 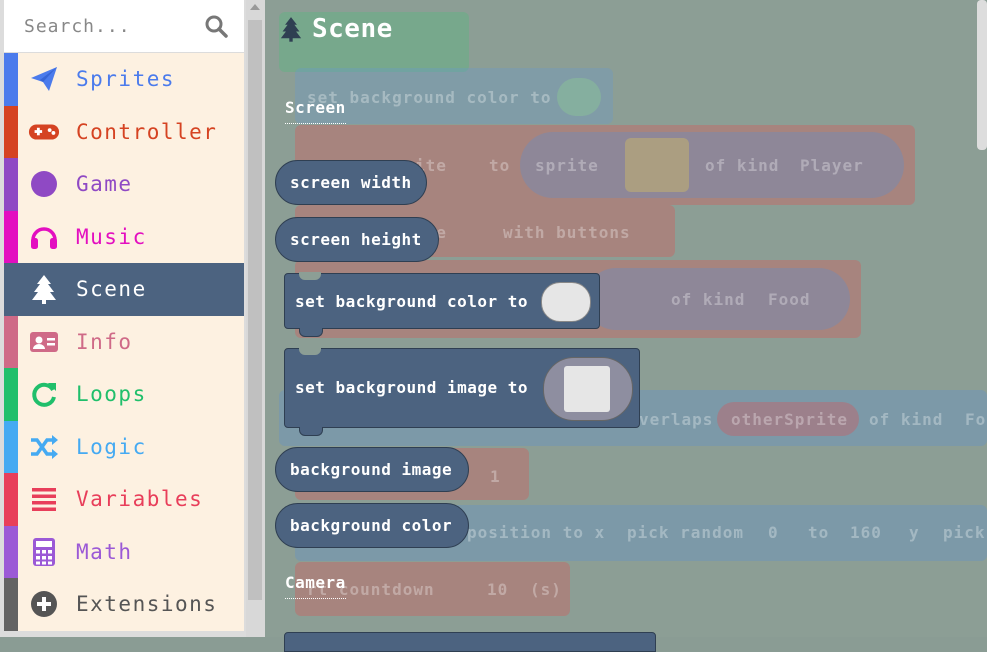 What do you see at coordinates (111, 446) in the screenshot?
I see `category-label: Logic` at bounding box center [111, 446].